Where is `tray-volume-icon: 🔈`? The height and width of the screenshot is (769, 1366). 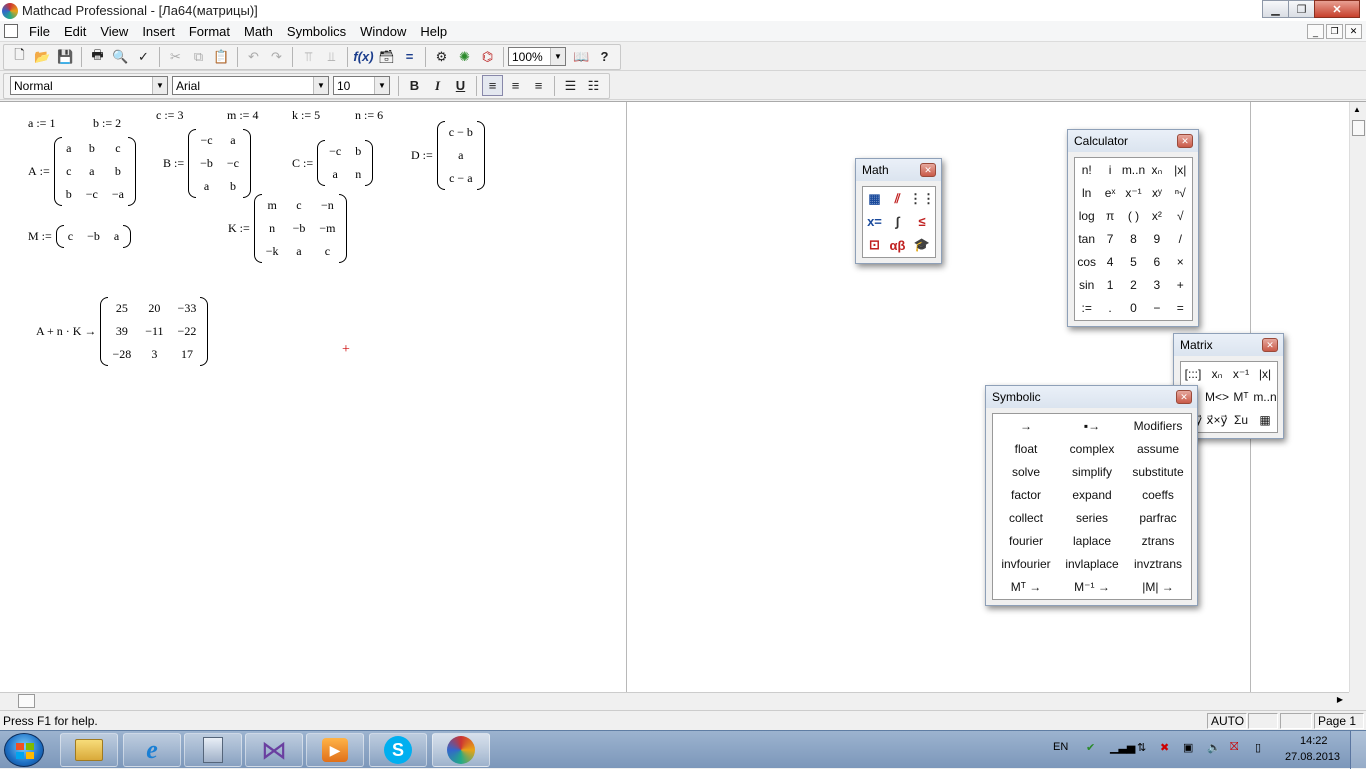 tray-volume-icon: 🔈 is located at coordinates (1214, 747).